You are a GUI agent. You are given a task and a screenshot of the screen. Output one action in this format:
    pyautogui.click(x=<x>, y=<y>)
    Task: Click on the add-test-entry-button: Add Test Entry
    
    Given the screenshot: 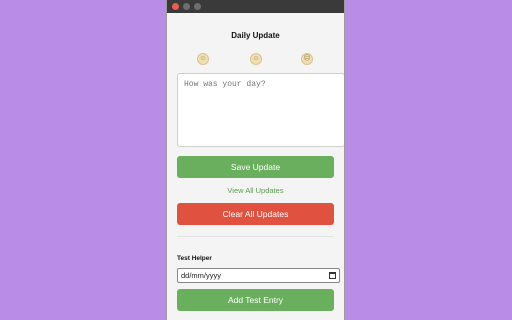 What is the action you would take?
    pyautogui.click(x=255, y=300)
    